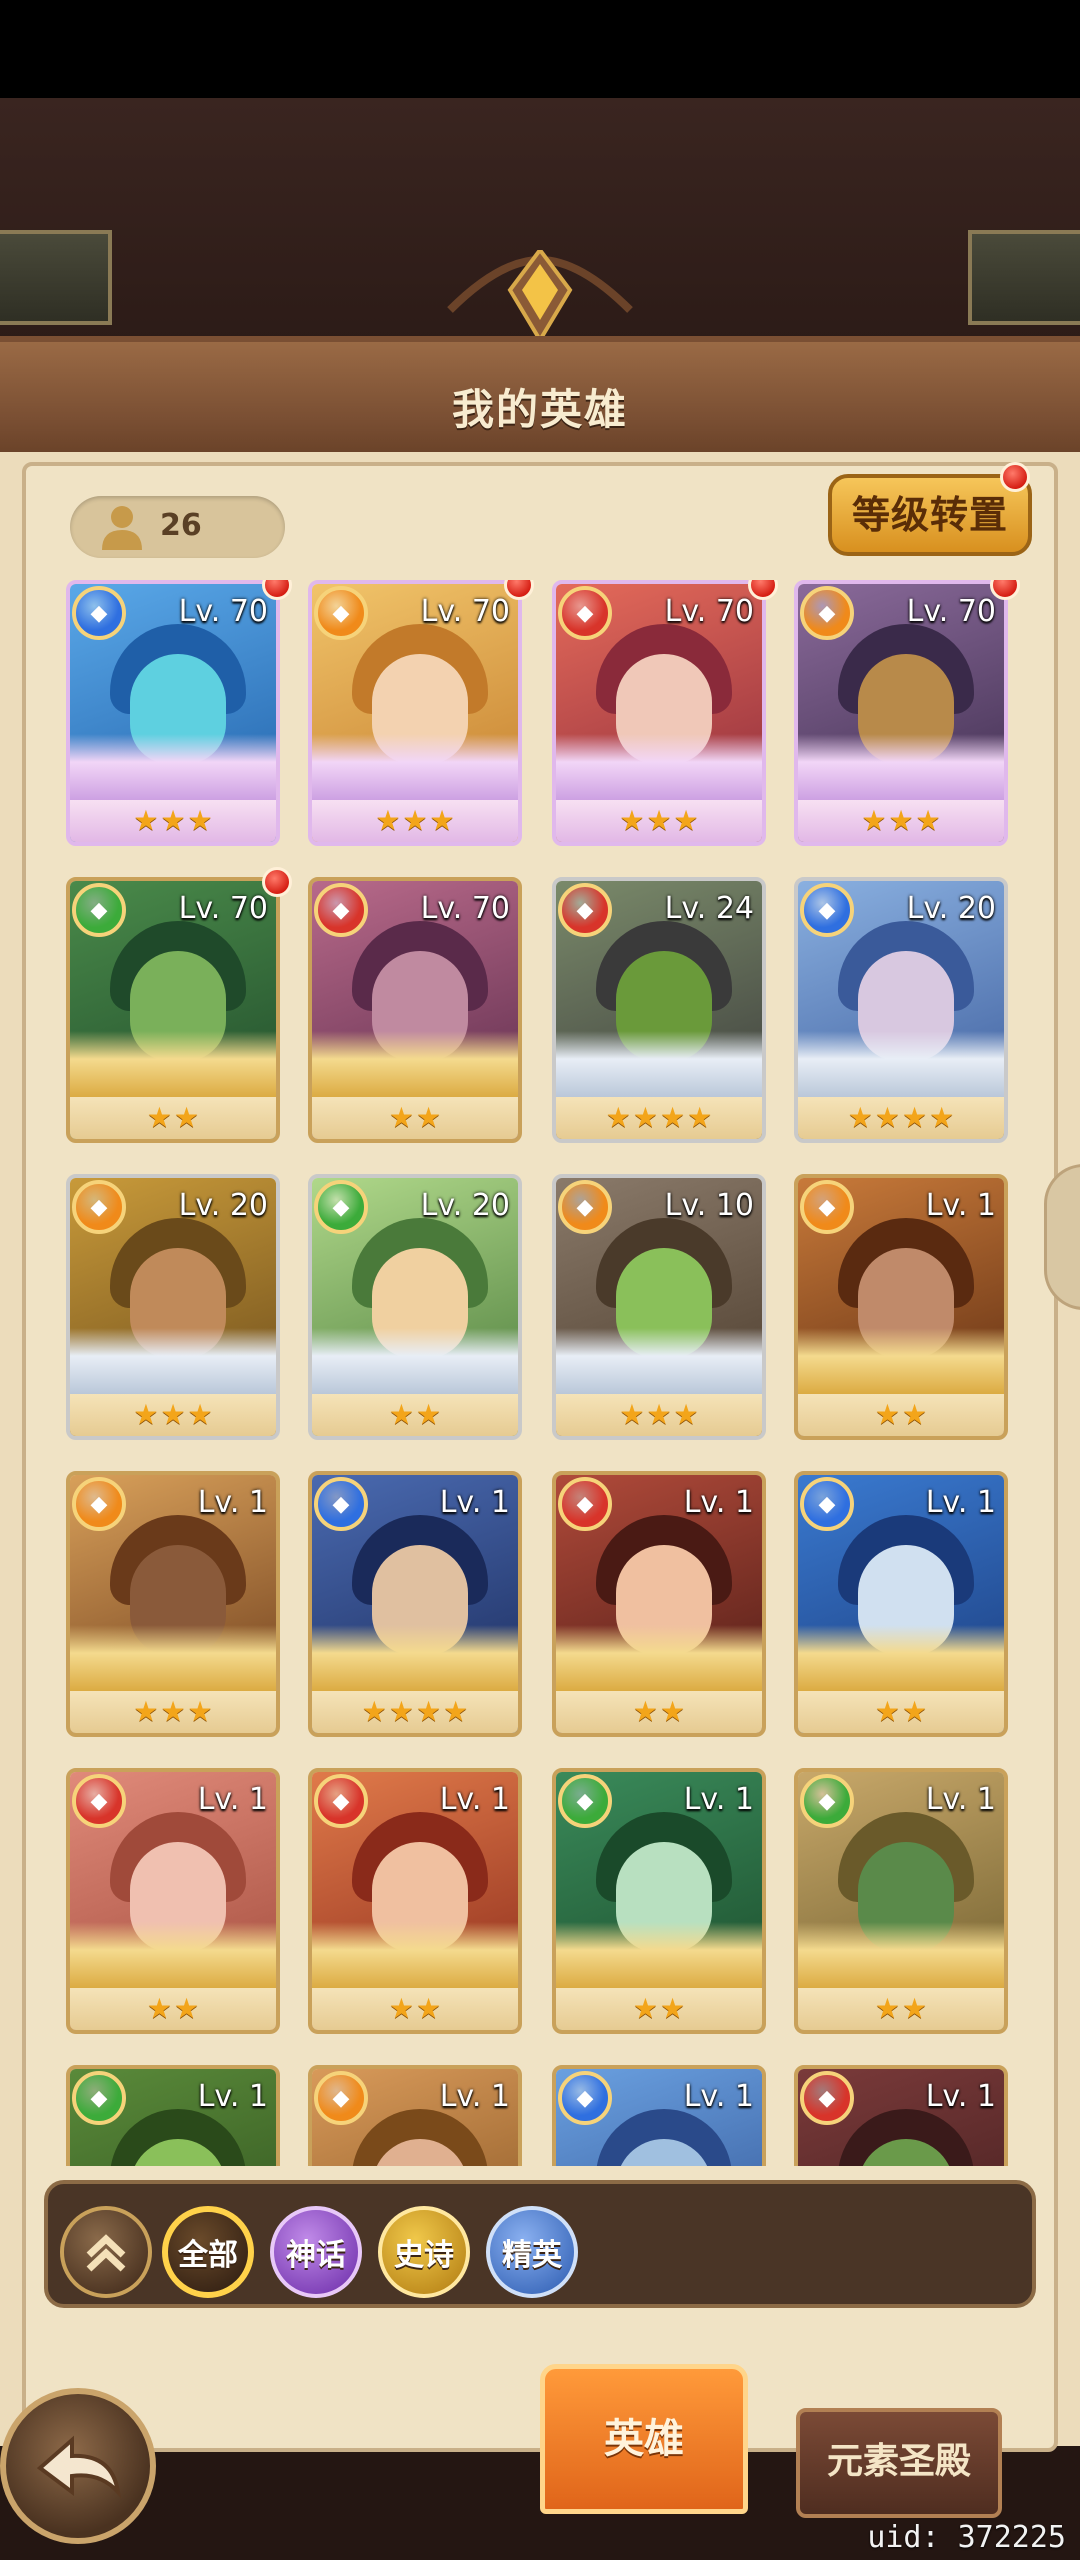  I want to click on tab-element-temple: 元素圣殿, so click(899, 2463).